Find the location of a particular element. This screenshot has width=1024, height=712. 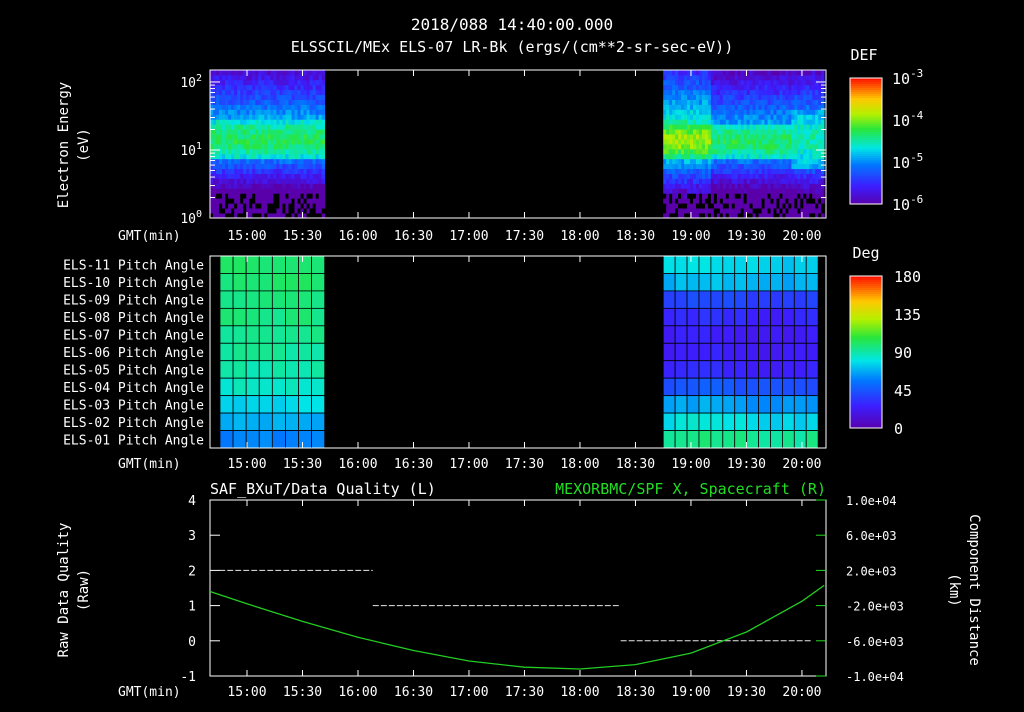

def-colorbar-segment is located at coordinates (866, 171).